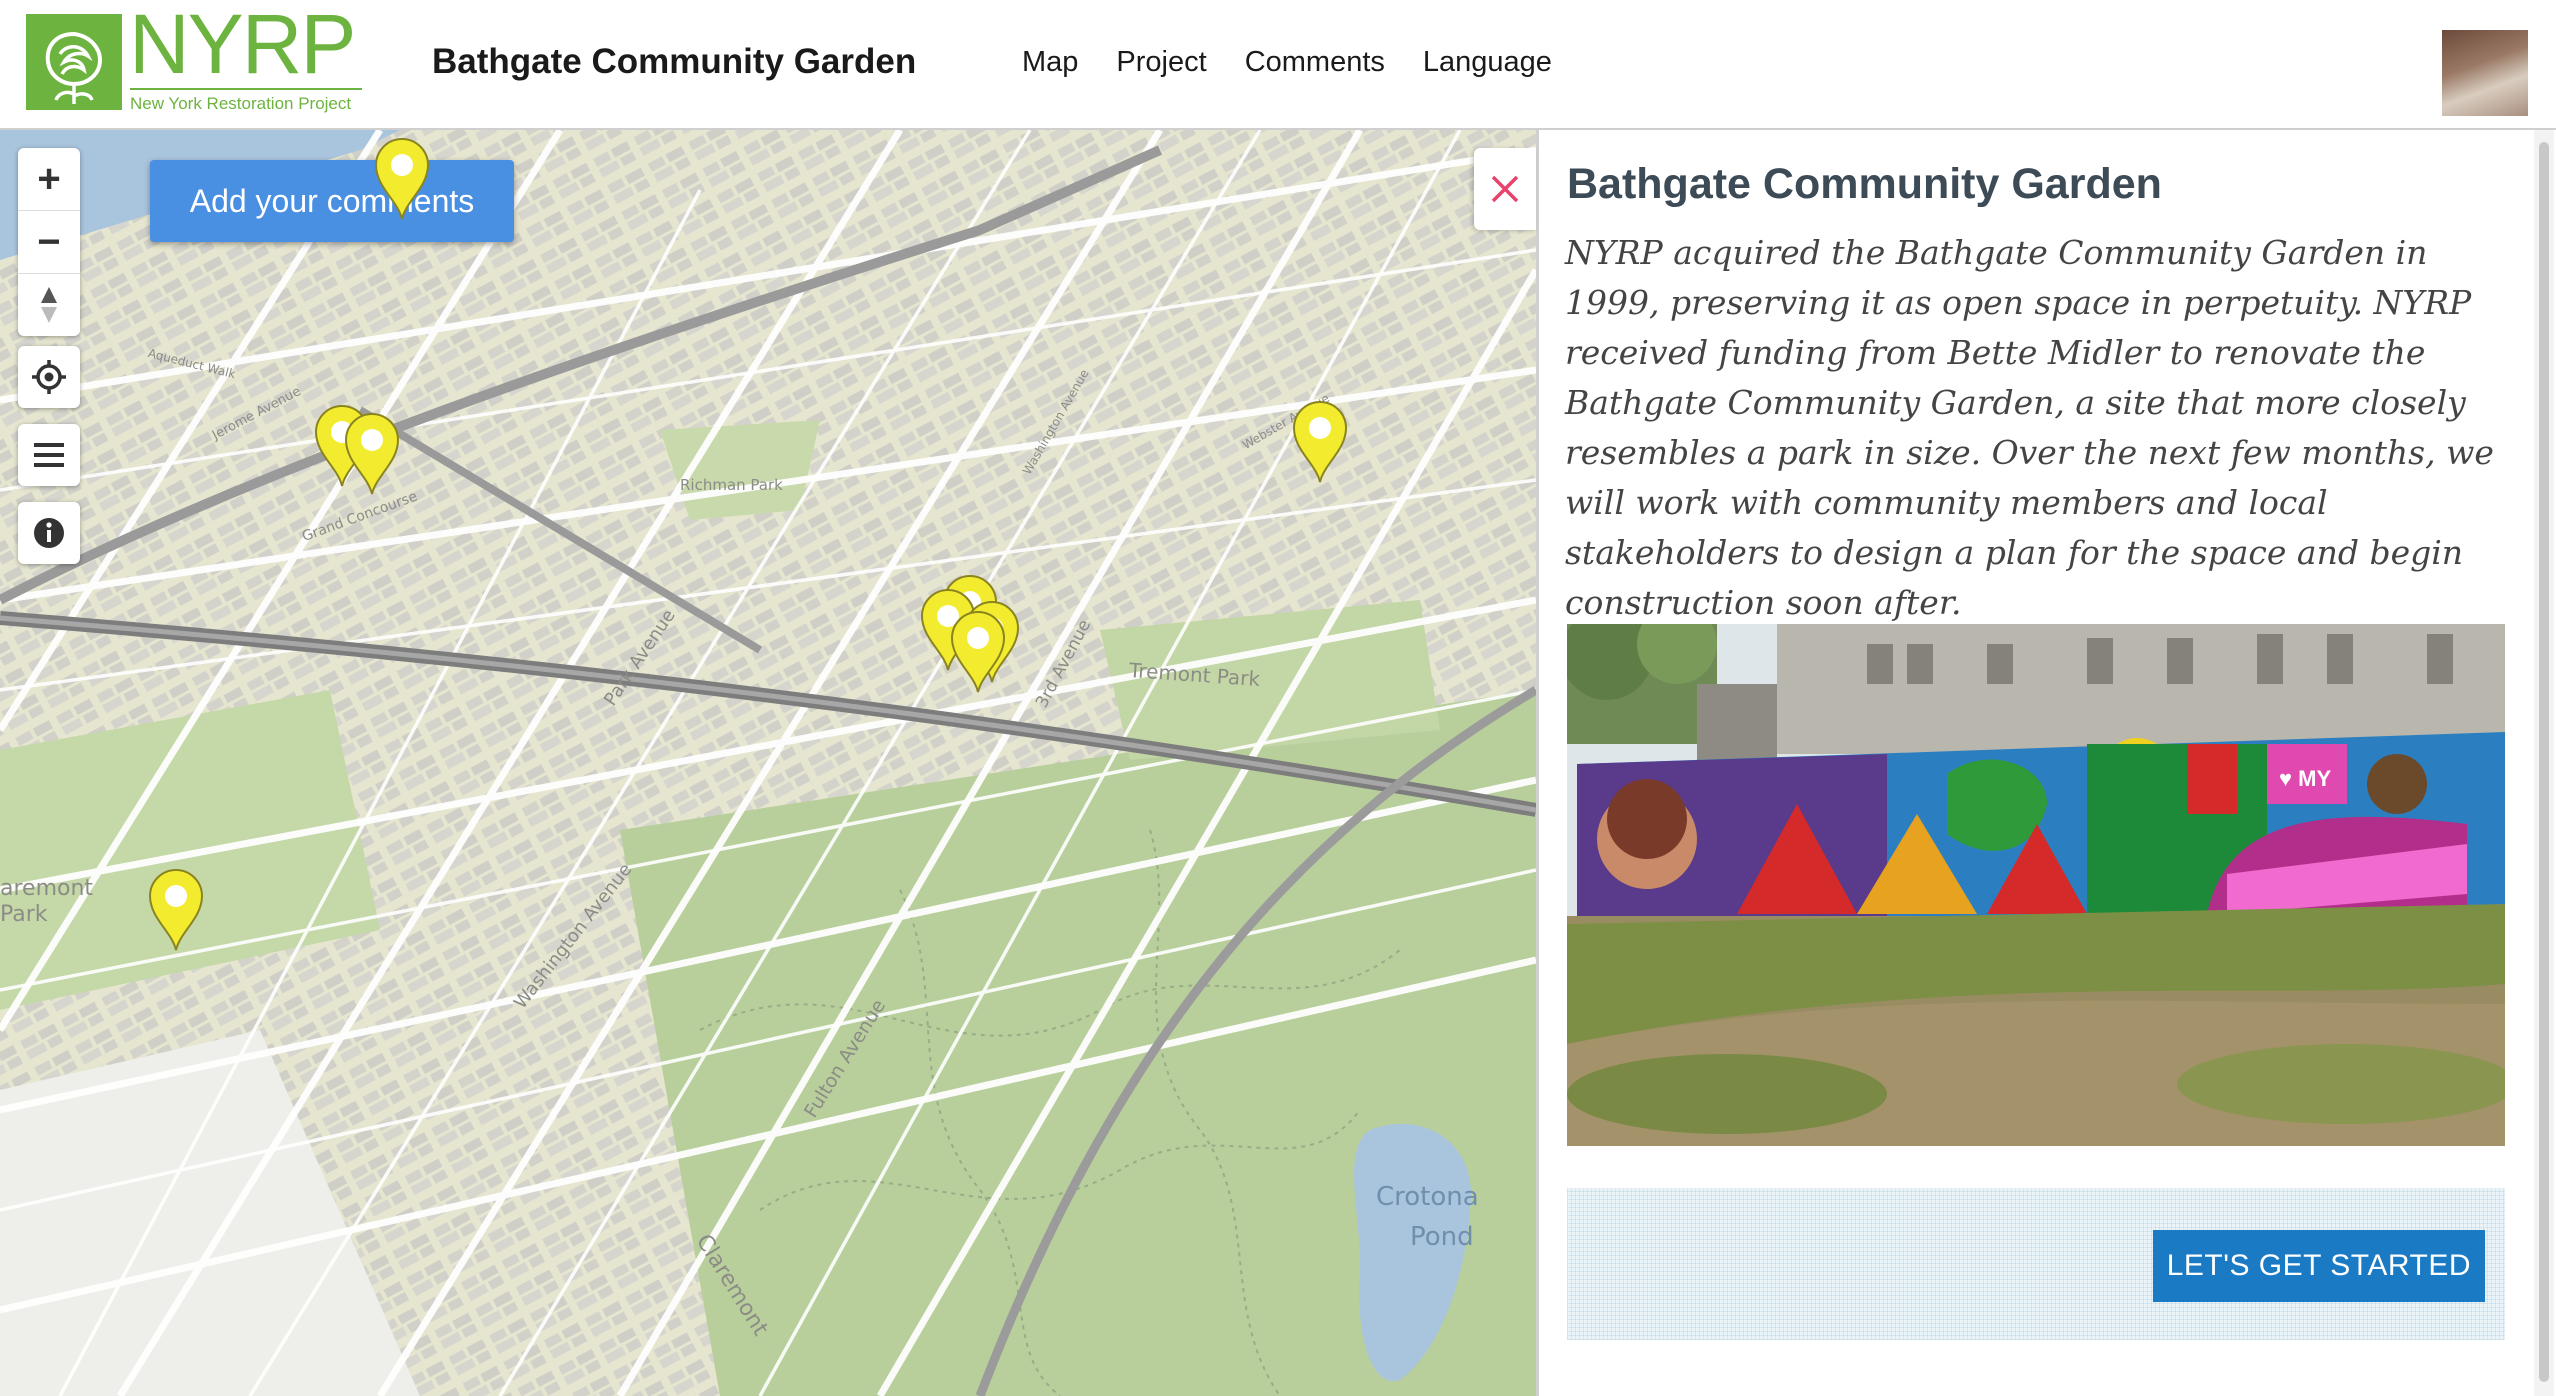  I want to click on label-crotona: Crotona, so click(1427, 1197).